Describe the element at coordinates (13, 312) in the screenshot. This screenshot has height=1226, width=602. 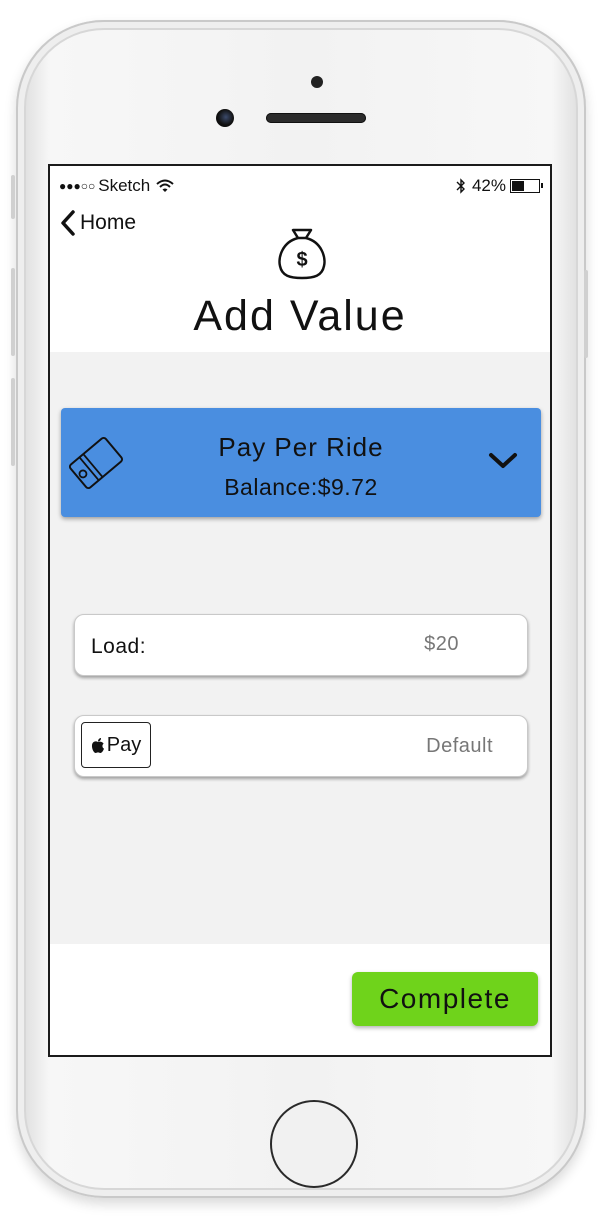
I see `volume-up-button` at that location.